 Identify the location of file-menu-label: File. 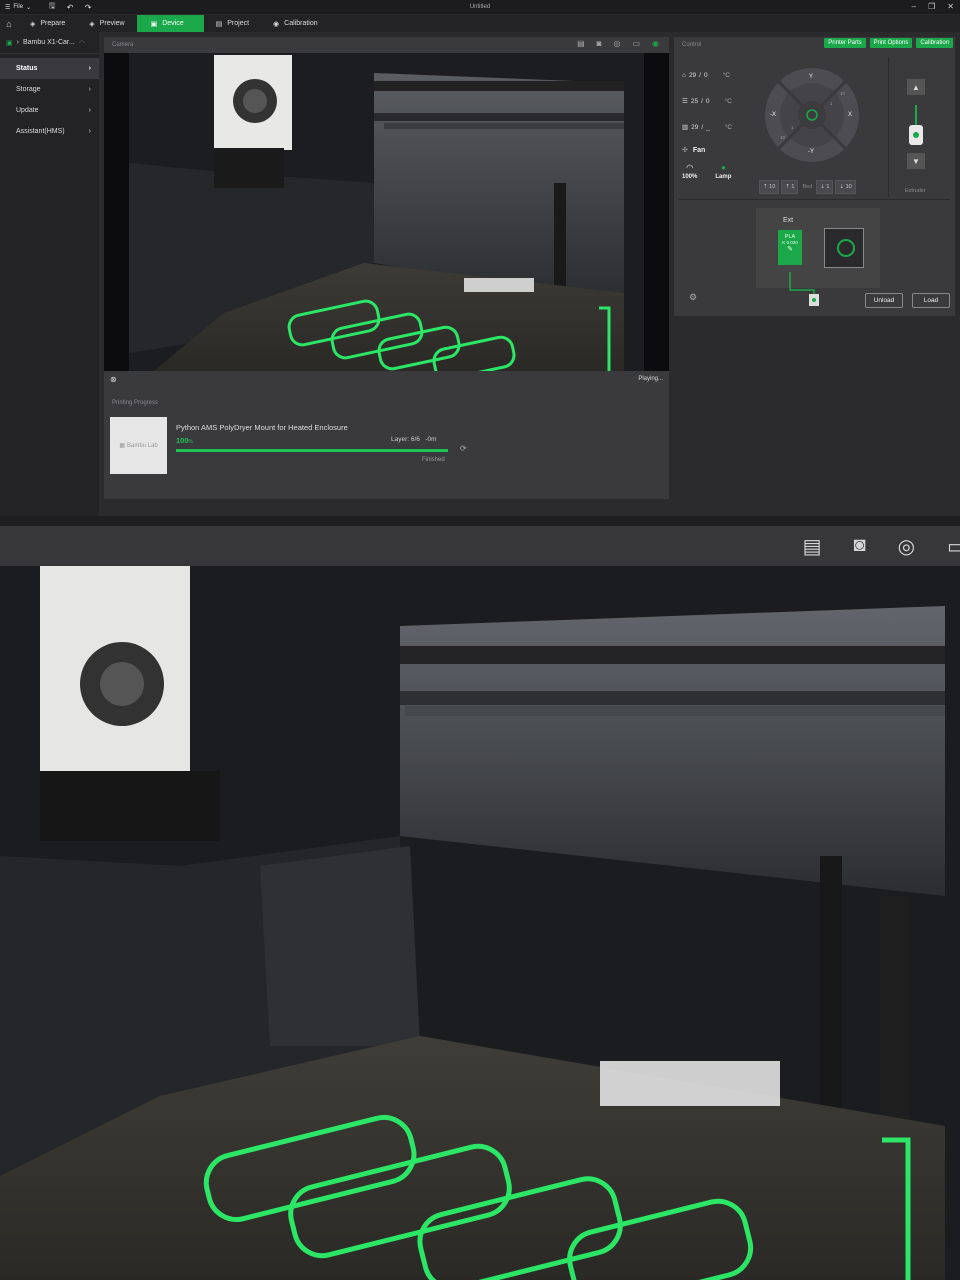
(18, 7).